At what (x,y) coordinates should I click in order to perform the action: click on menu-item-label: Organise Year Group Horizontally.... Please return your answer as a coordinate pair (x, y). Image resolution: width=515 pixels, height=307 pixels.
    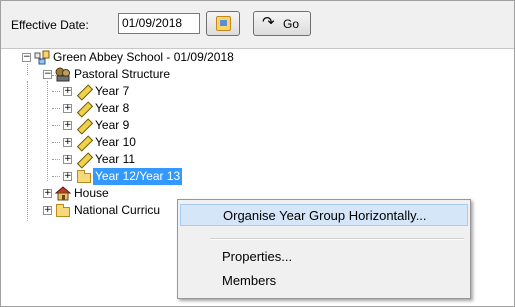
    Looking at the image, I should click on (325, 215).